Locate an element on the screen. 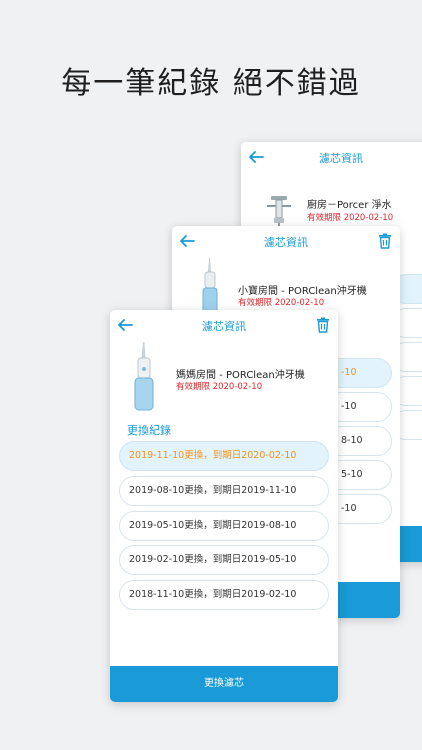 The width and height of the screenshot is (422, 750). record-item: 2019-11-10更換，到期日2020-02-10 is located at coordinates (224, 456).